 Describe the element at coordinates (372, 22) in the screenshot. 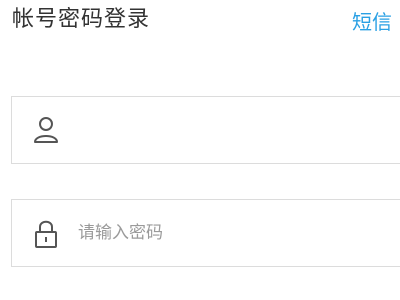

I see `sms-login-link: 短信` at that location.